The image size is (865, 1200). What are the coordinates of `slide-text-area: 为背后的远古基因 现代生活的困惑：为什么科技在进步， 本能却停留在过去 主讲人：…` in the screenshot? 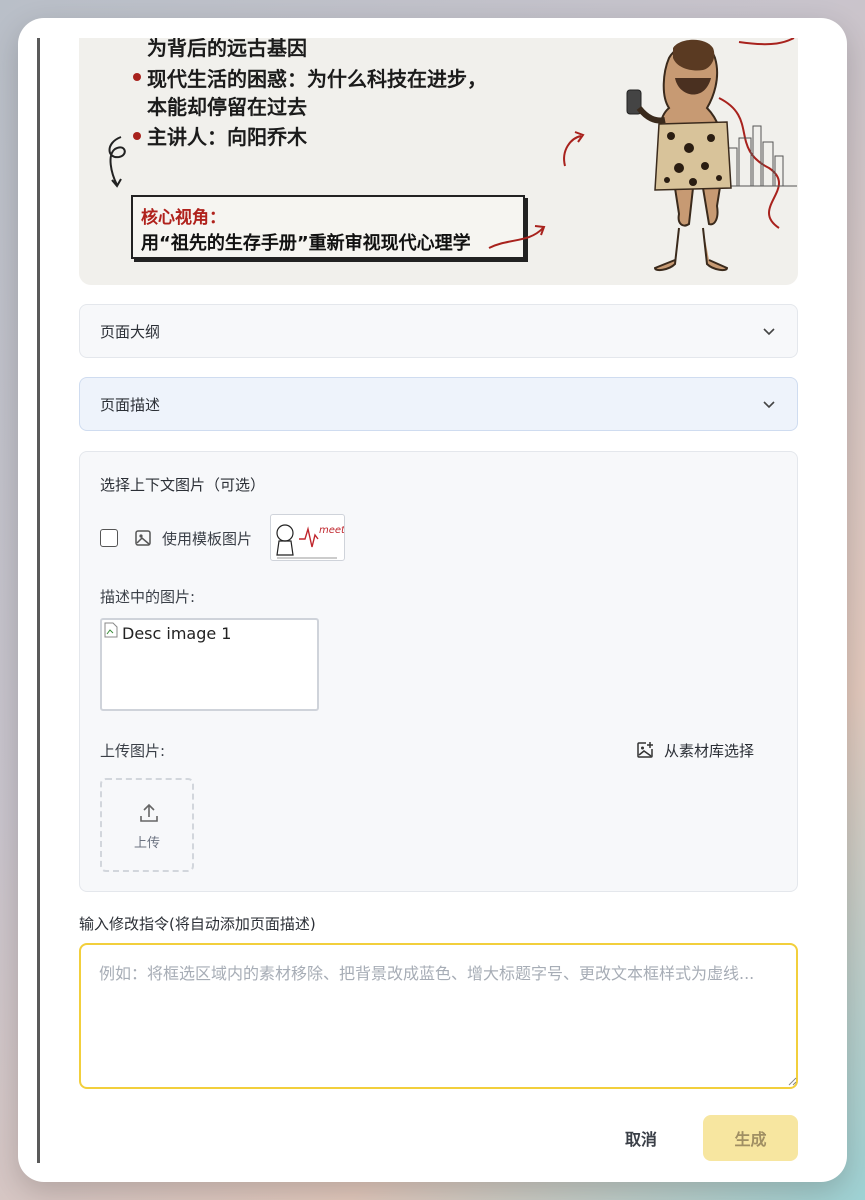 It's located at (309, 161).